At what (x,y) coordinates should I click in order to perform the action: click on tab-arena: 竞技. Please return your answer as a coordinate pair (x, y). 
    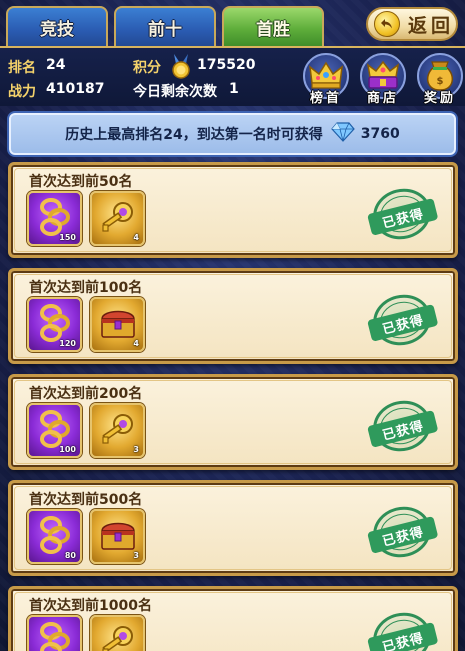
    Looking at the image, I should click on (57, 26).